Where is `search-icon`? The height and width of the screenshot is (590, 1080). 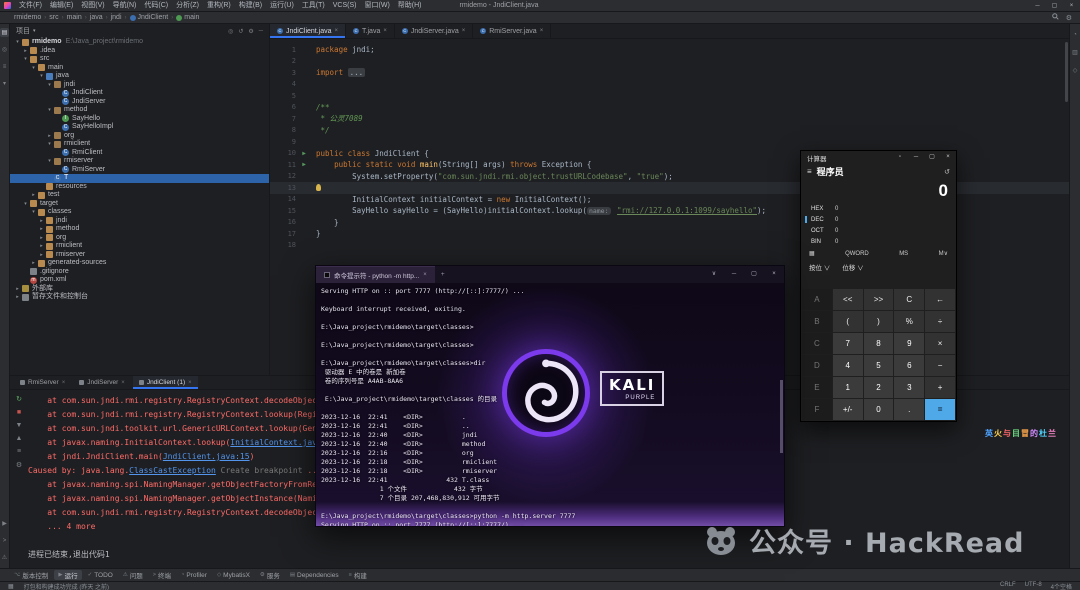
search-icon is located at coordinates (1055, 17).